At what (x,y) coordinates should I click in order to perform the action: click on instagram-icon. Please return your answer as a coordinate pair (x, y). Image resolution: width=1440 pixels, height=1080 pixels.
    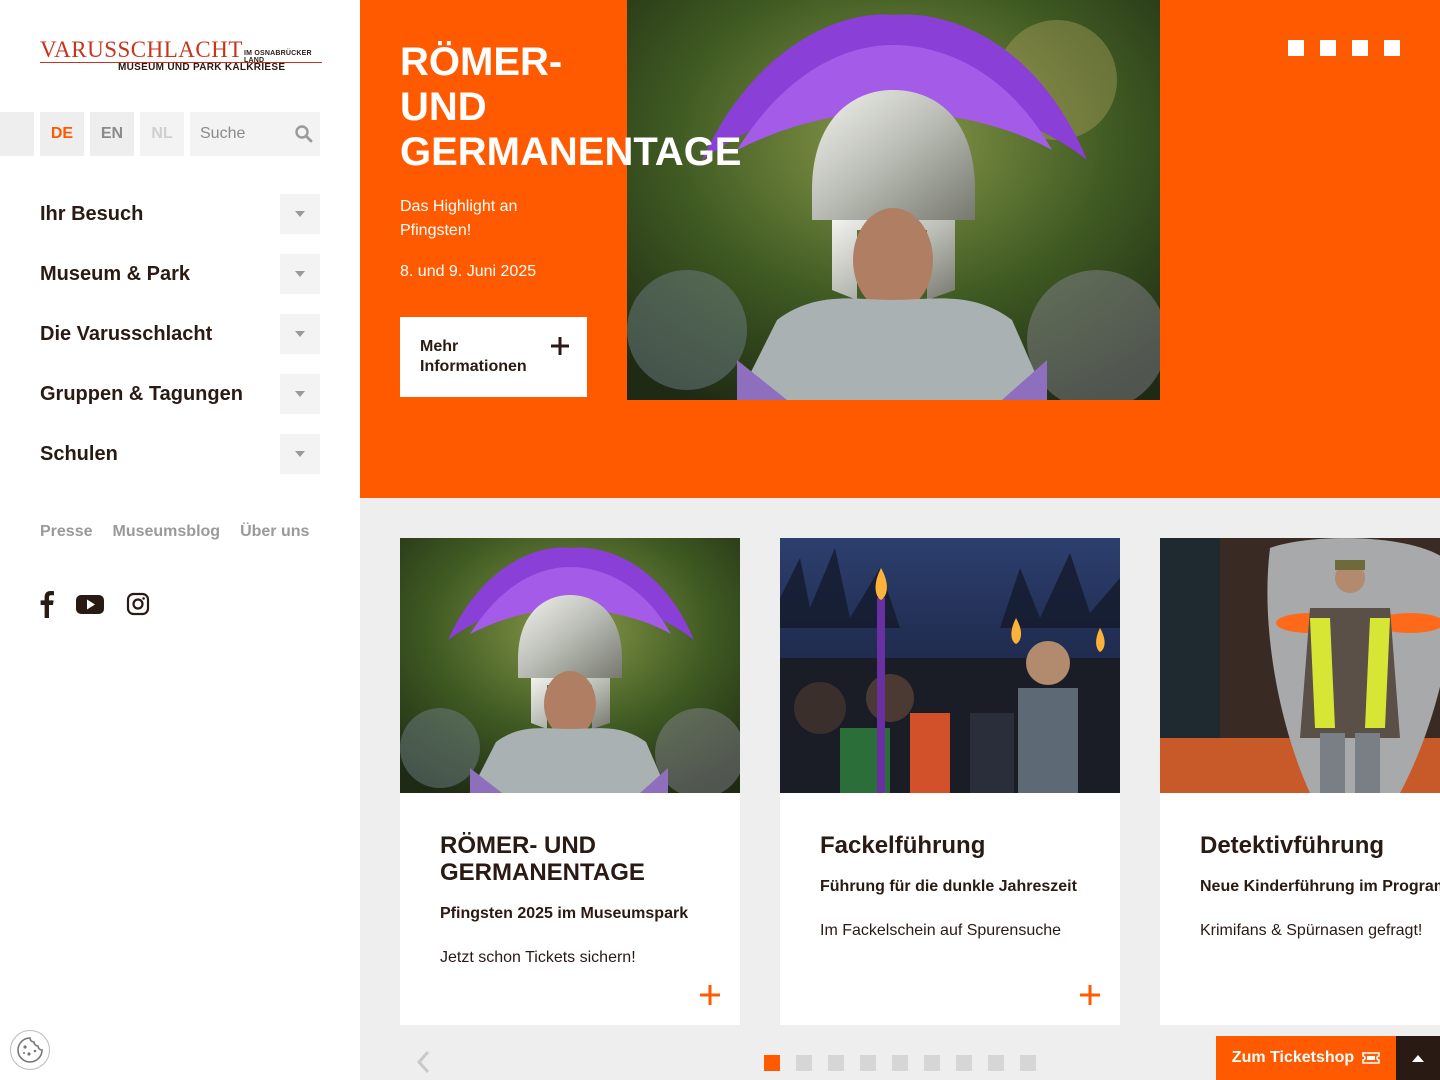
    Looking at the image, I should click on (138, 604).